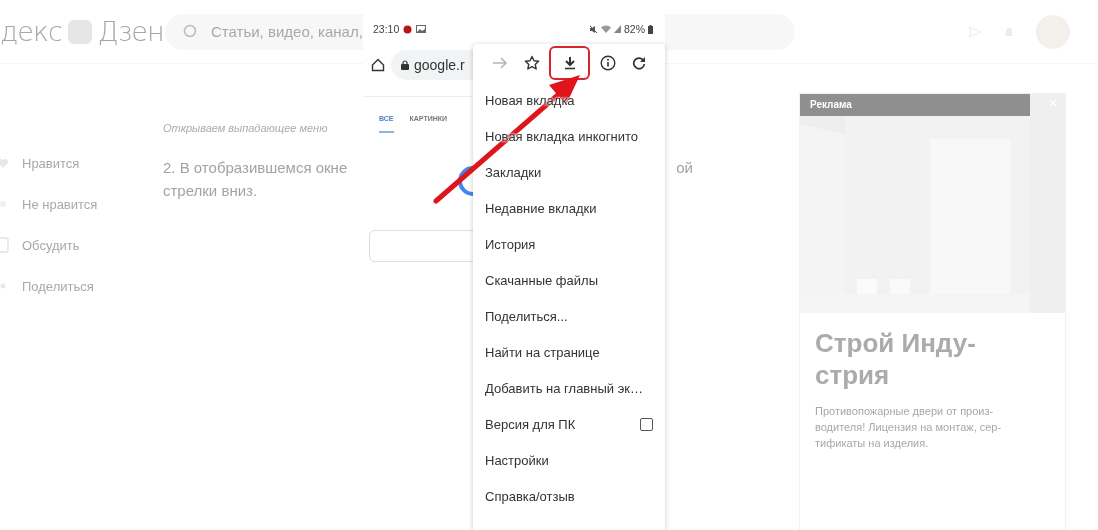 This screenshot has height=530, width=1098. I want to click on ad-description: Противопожарные двери от произ- водителя! Лицензия на монтаж, сер- тификаты на изделия., so click(908, 427).